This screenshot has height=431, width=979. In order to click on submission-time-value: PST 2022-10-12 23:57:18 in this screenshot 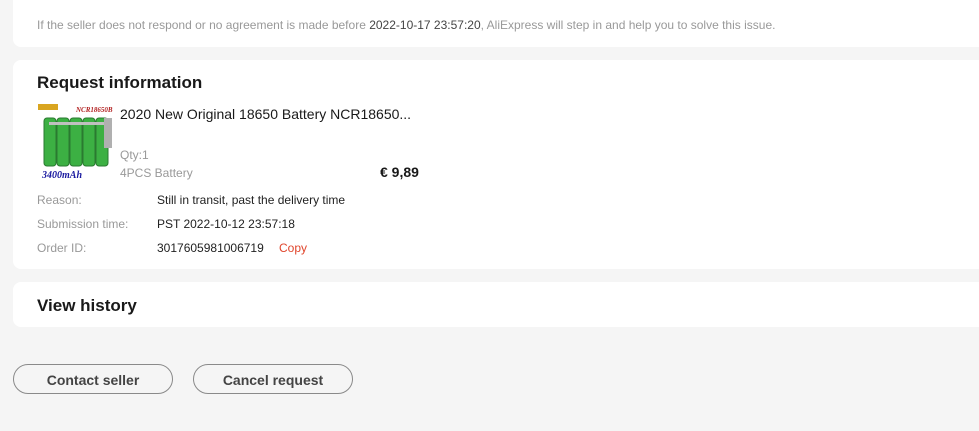, I will do `click(226, 224)`.